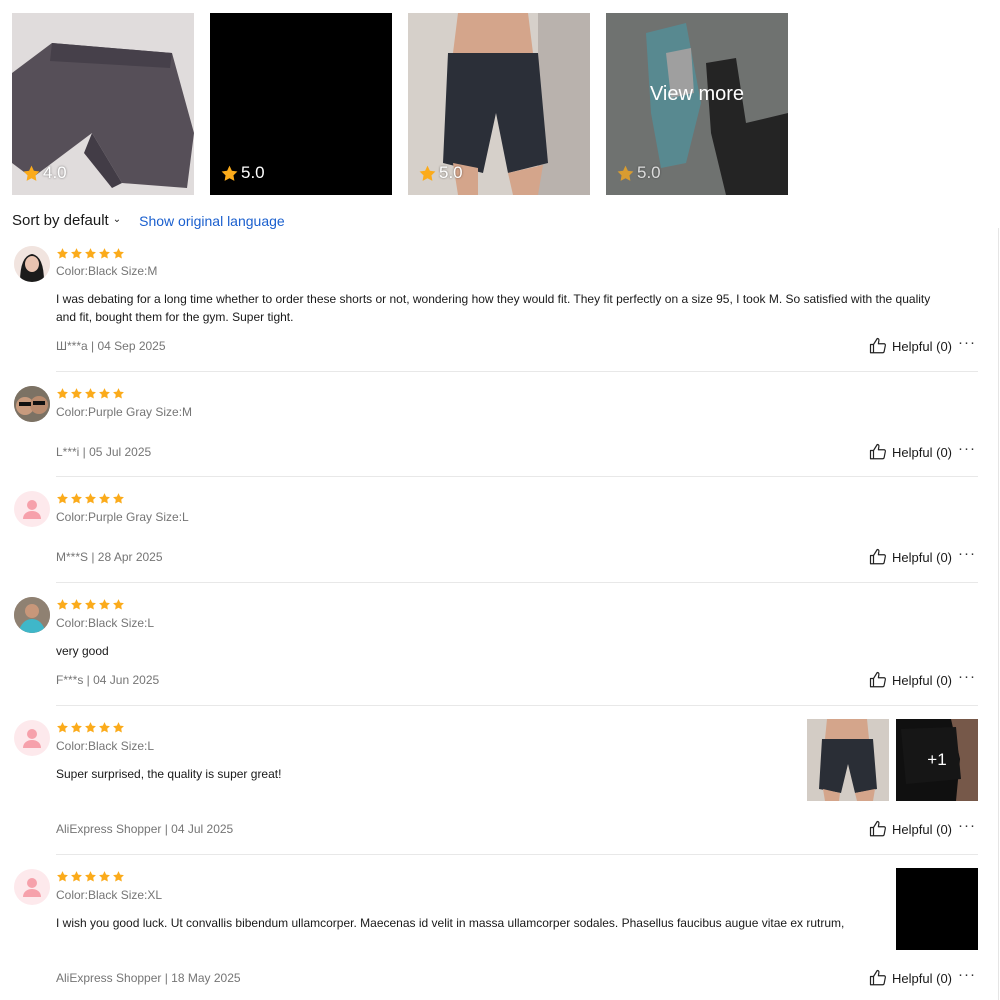 Image resolution: width=1000 pixels, height=1000 pixels. What do you see at coordinates (148, 978) in the screenshot?
I see `review-author-date: AliExpress Shopper | 18 May 2025` at bounding box center [148, 978].